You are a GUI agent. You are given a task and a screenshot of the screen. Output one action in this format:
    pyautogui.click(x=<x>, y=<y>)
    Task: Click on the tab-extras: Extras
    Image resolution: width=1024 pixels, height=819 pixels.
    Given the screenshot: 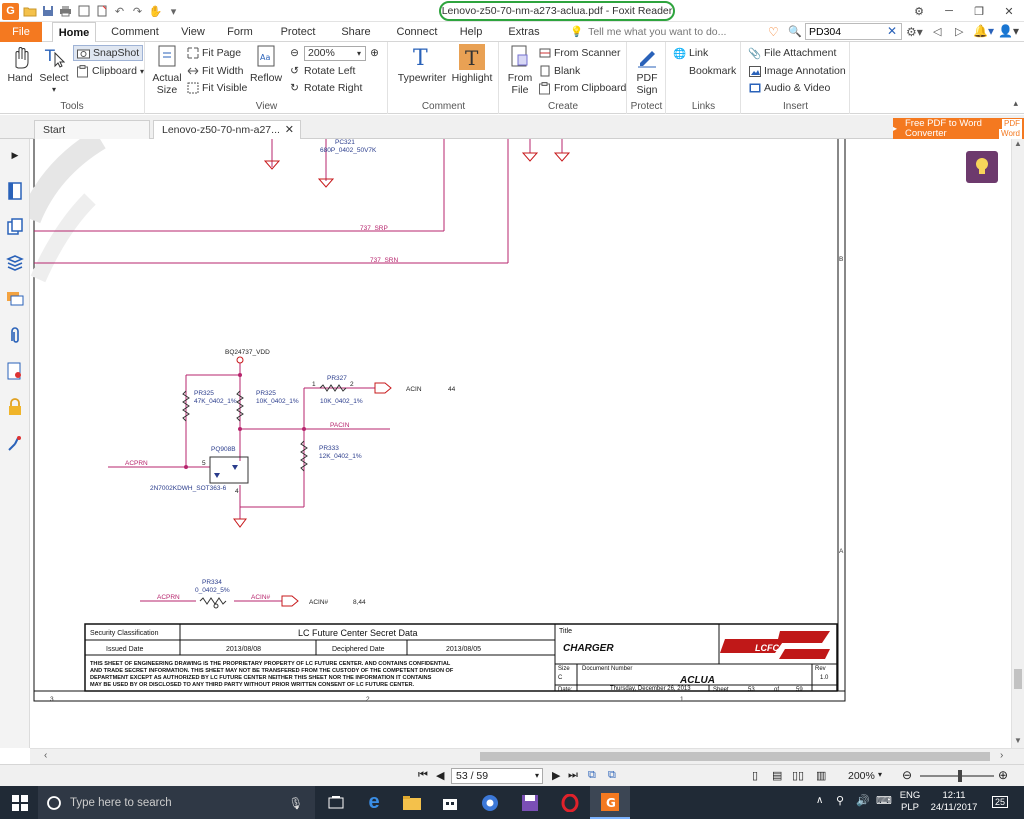 What is the action you would take?
    pyautogui.click(x=524, y=32)
    